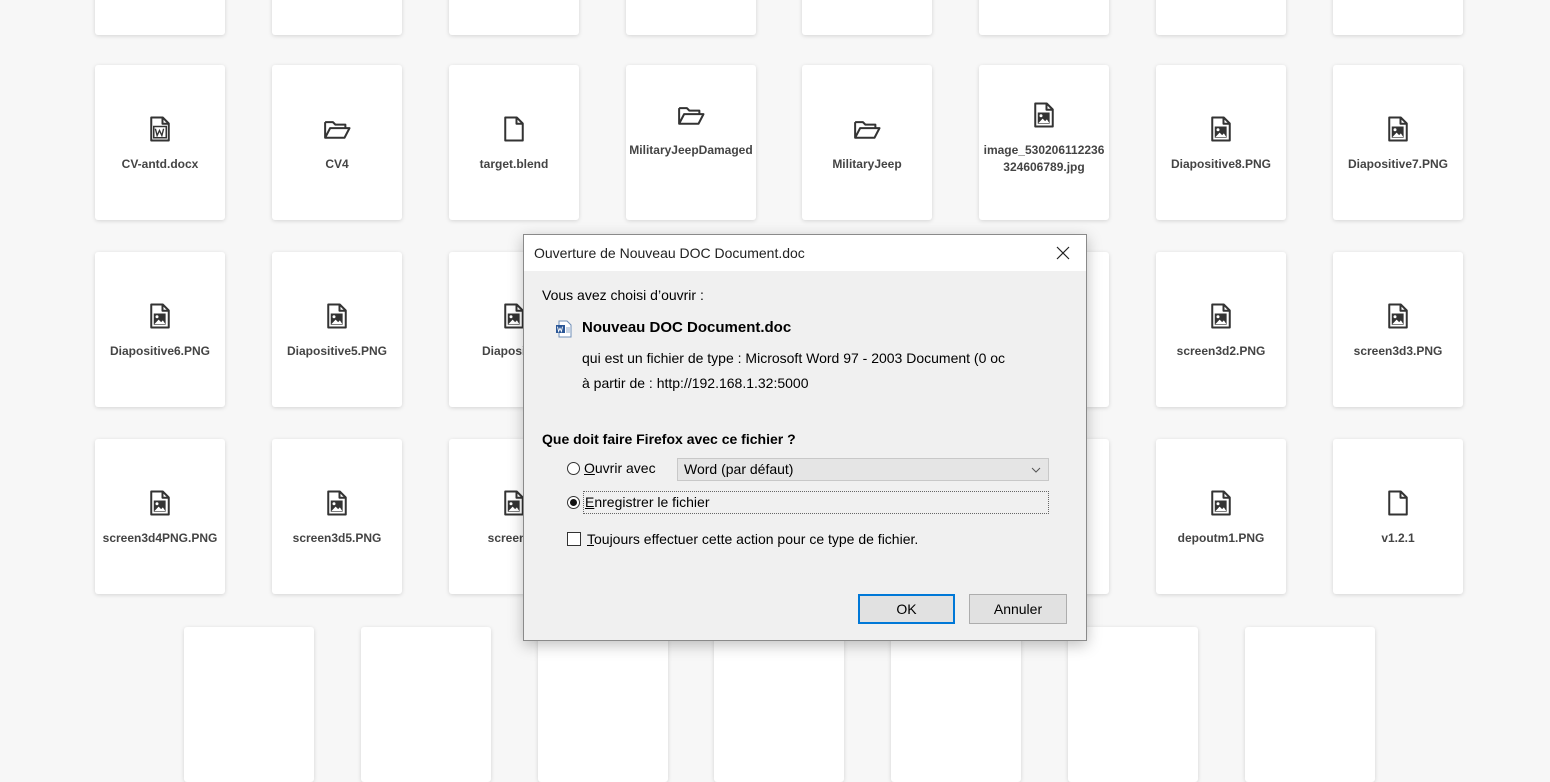 The image size is (1550, 782). Describe the element at coordinates (691, 150) in the screenshot. I see `file-name: MilitaryJeepDamaged` at that location.